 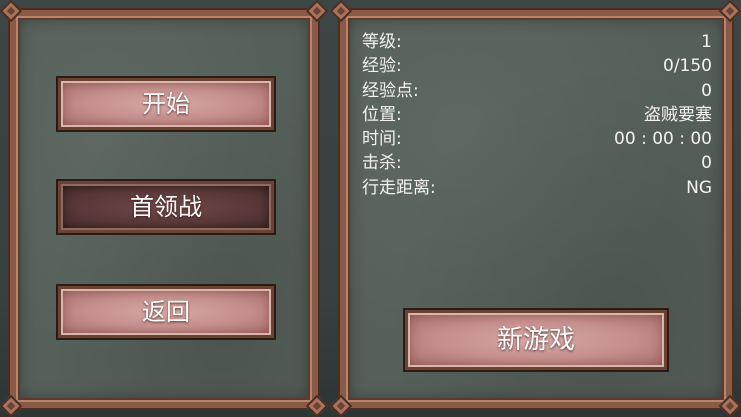 I want to click on stat-label: 位置:, so click(x=382, y=114).